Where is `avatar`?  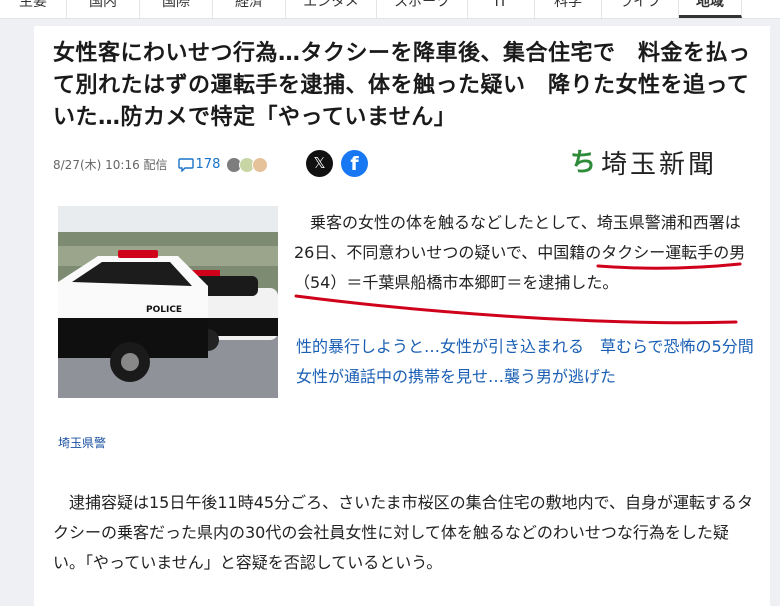
avatar is located at coordinates (260, 164).